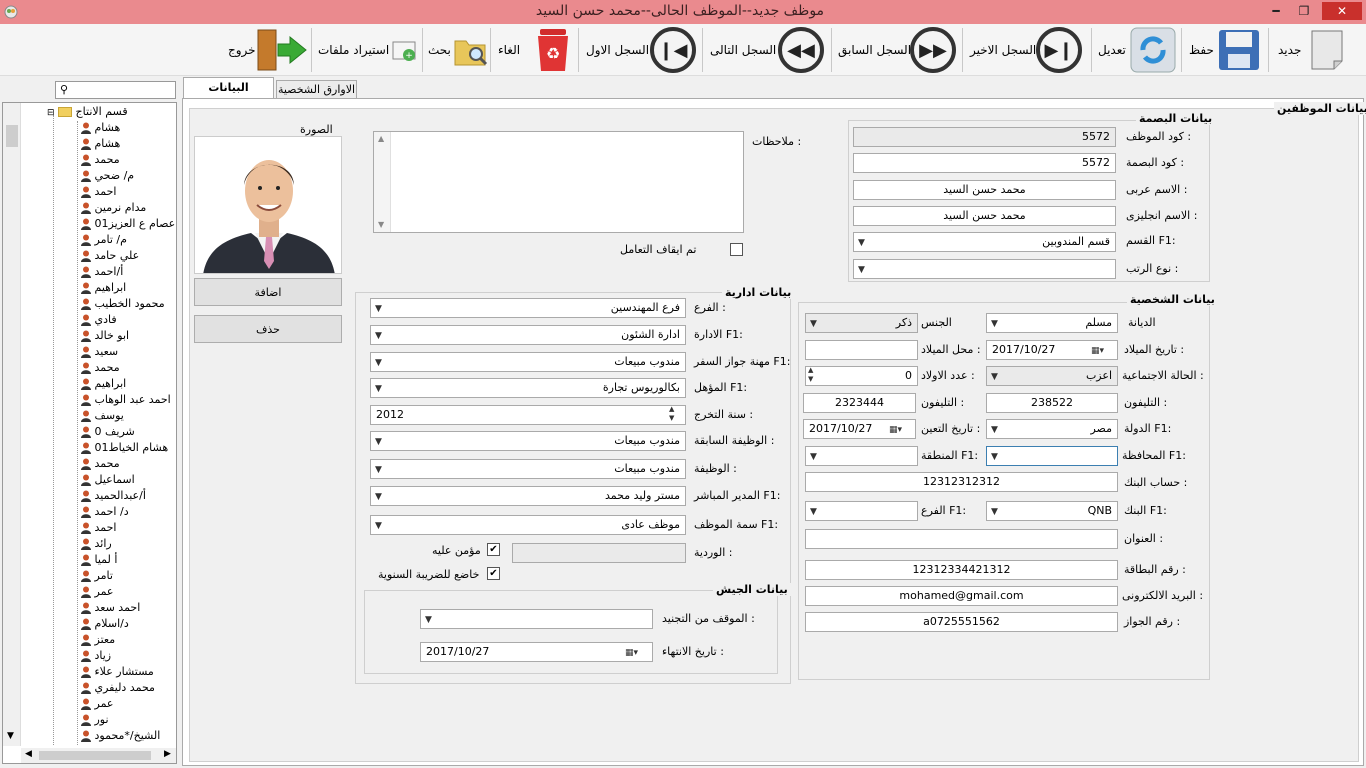 This screenshot has height=768, width=1366. Describe the element at coordinates (128, 545) in the screenshot. I see `tree-item: رائد` at that location.